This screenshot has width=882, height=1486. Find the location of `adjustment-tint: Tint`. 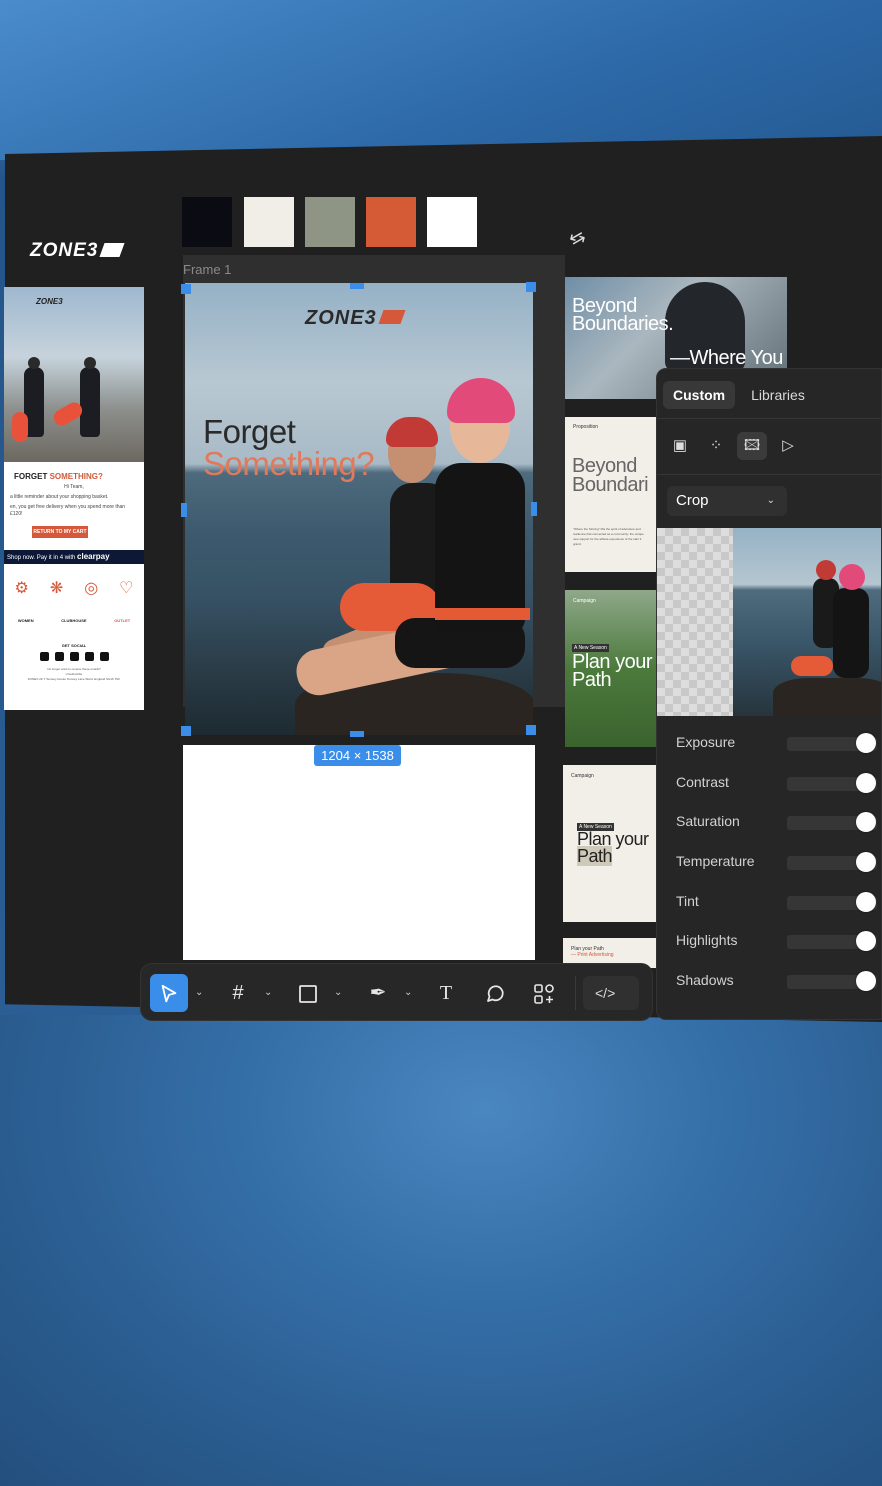

adjustment-tint: Tint is located at coordinates (778, 903).